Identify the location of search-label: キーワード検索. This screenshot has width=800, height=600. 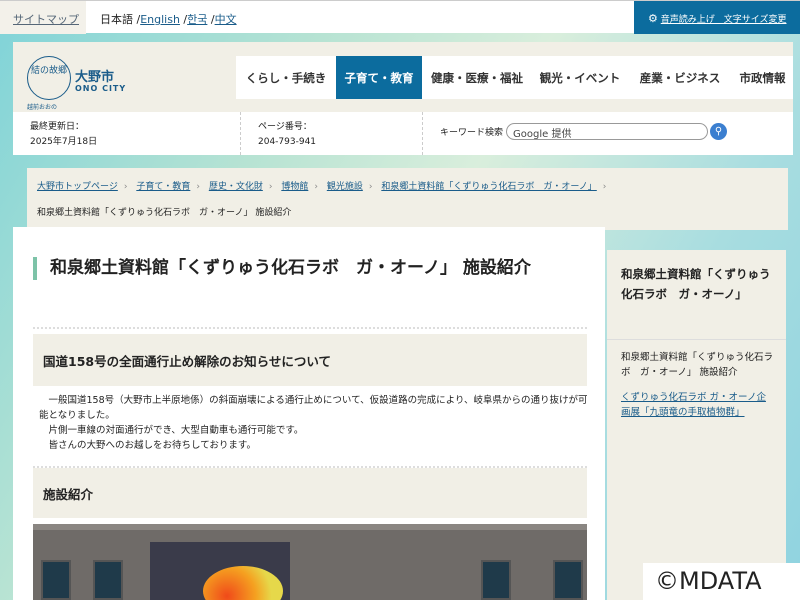
(472, 133).